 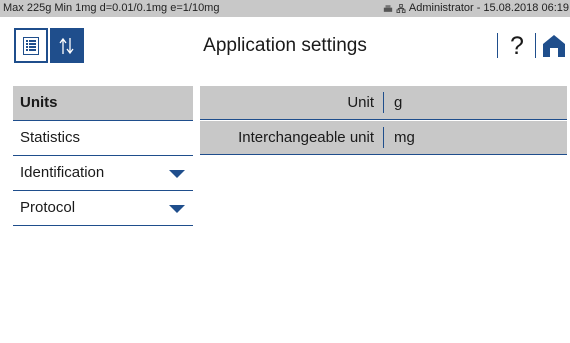 What do you see at coordinates (360, 102) in the screenshot?
I see `setting-label: Unit` at bounding box center [360, 102].